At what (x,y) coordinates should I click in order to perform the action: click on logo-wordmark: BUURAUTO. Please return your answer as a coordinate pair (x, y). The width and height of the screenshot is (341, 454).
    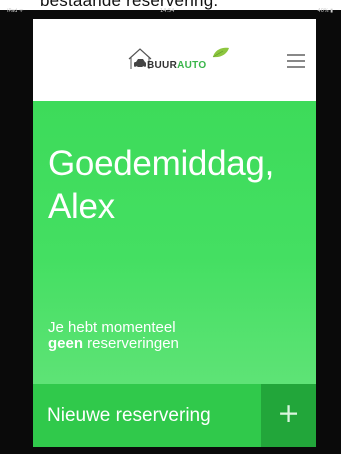
    Looking at the image, I should click on (176, 65).